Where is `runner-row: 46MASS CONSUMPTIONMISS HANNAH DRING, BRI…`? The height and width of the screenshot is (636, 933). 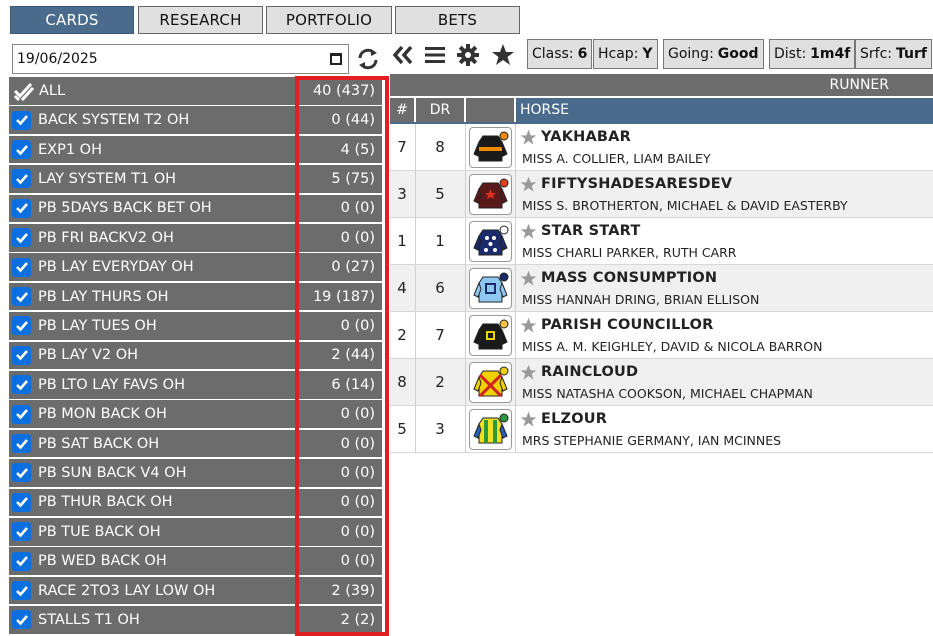
runner-row: 46MASS CONSUMPTIONMISS HANNAH DRING, BRI… is located at coordinates (661, 288).